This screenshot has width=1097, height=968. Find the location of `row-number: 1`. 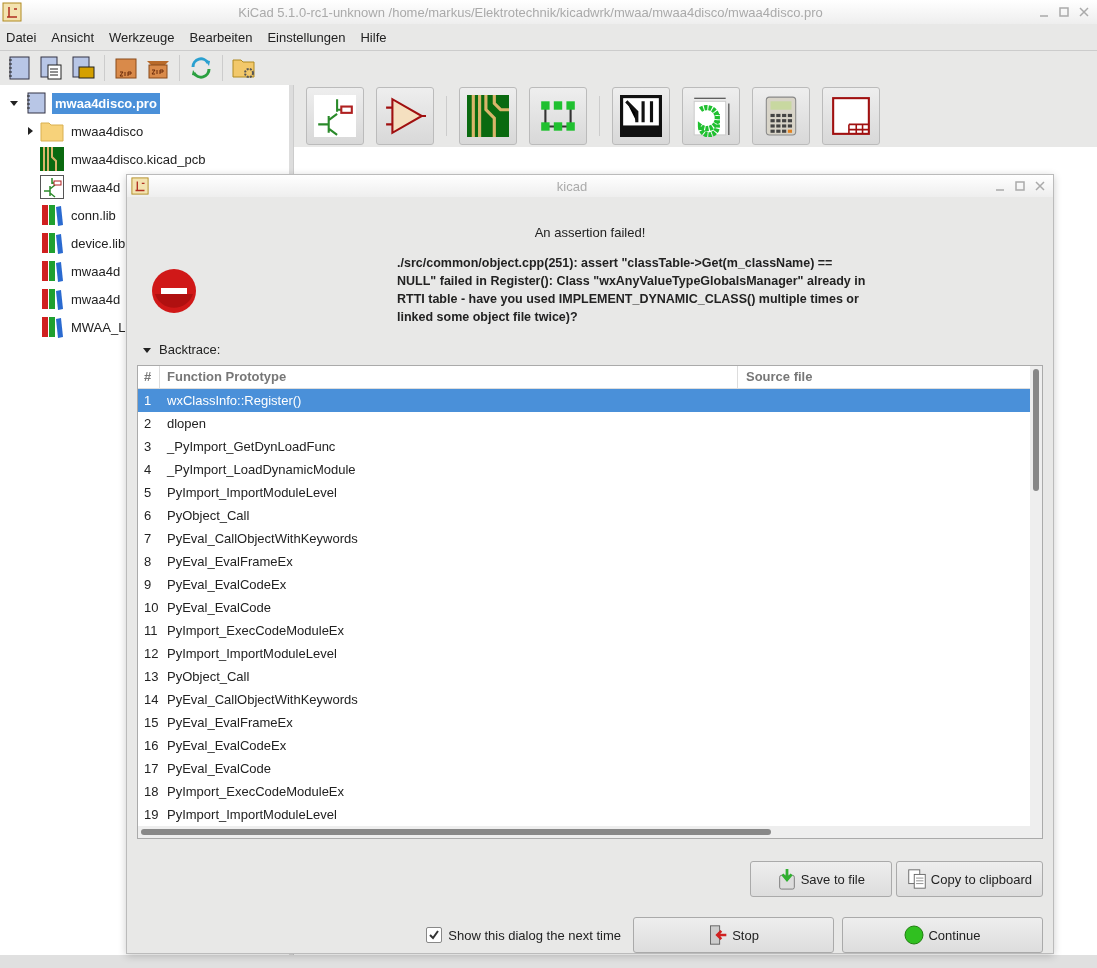

row-number: 1 is located at coordinates (148, 400).